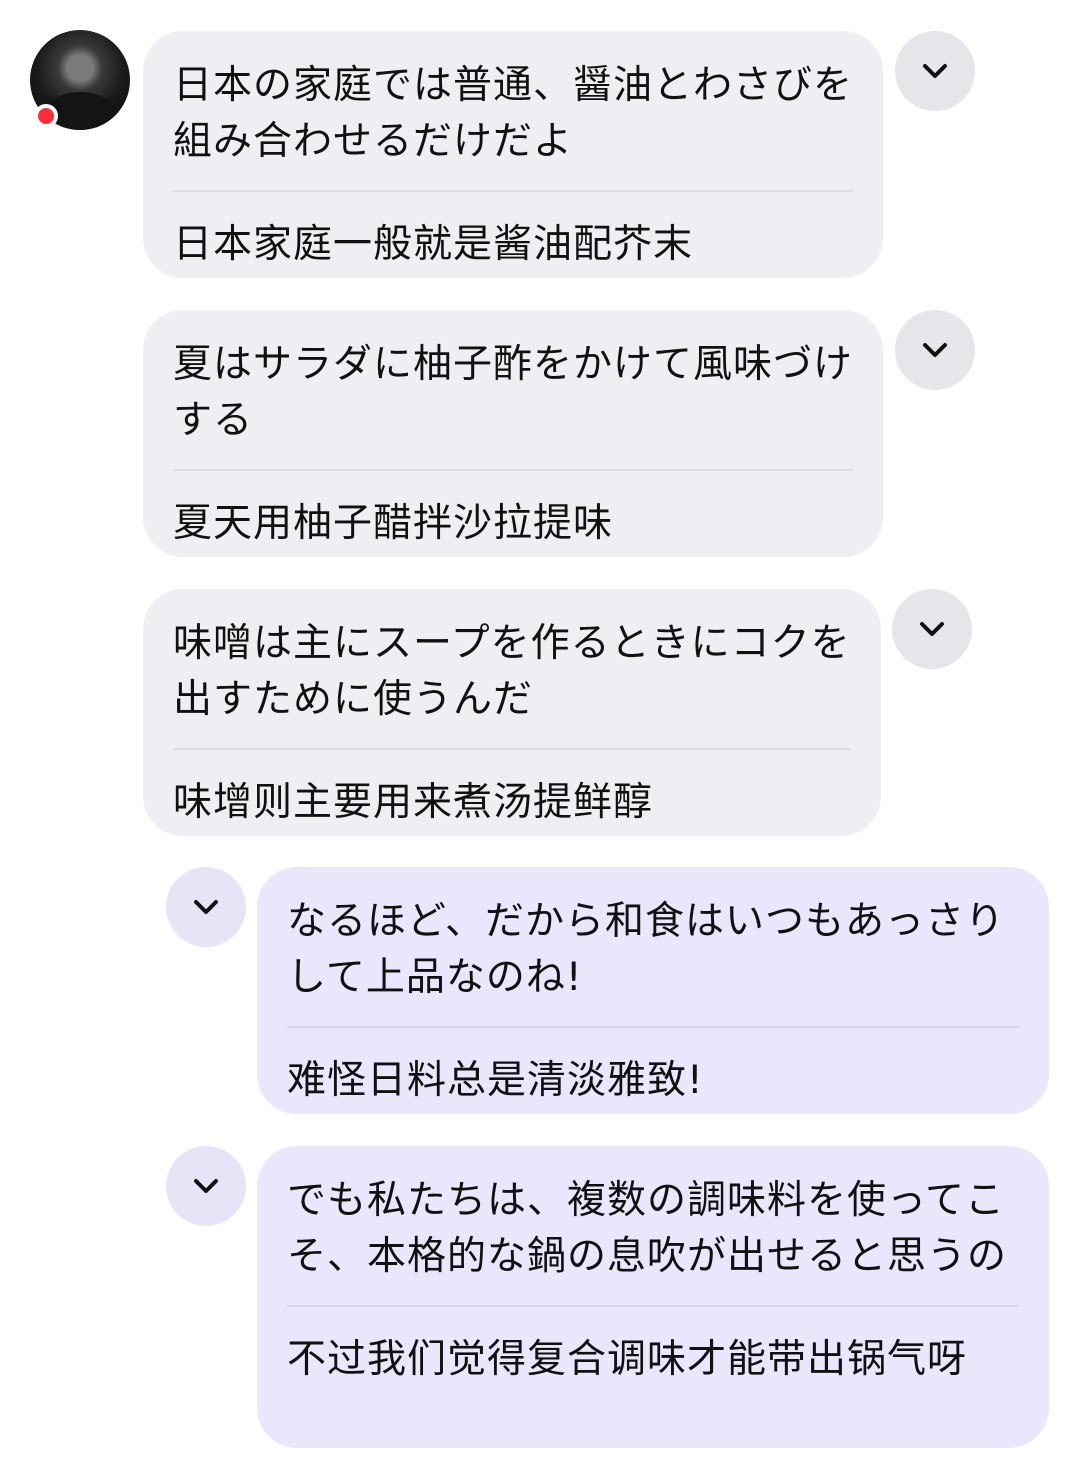 The width and height of the screenshot is (1080, 1479). I want to click on message-original-text: でも私たちは、複数の調味料を使ってこそ、本格的な鍋の息吹が出せると思うの, so click(653, 1240).